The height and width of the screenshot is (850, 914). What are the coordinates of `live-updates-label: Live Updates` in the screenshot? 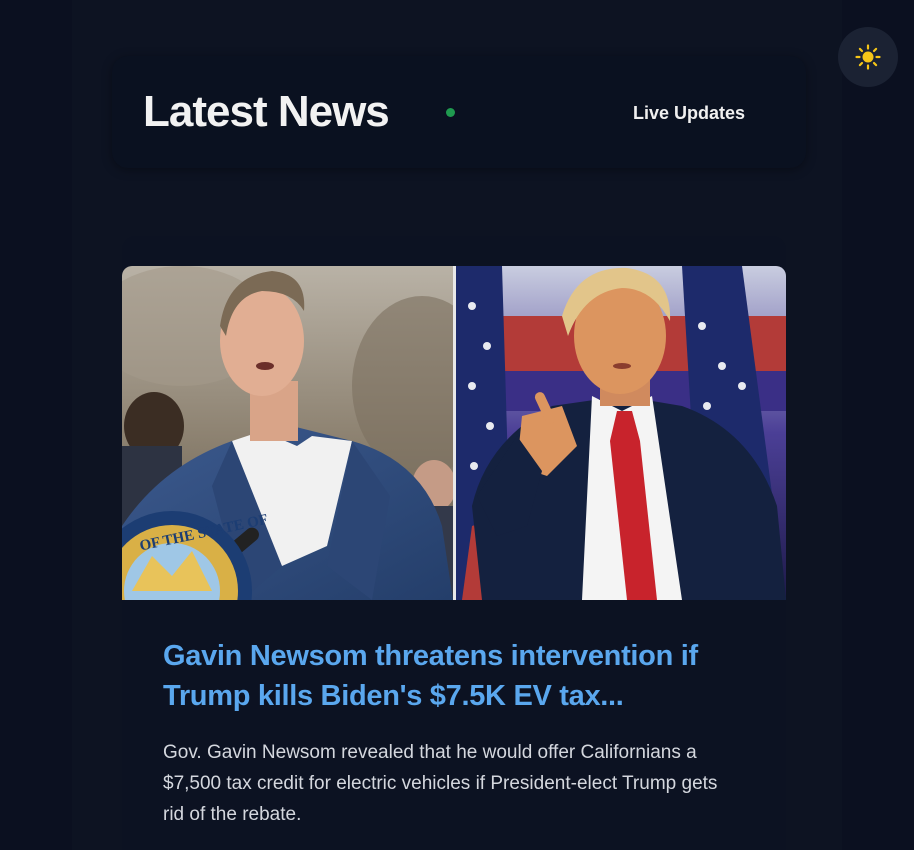 It's located at (689, 113).